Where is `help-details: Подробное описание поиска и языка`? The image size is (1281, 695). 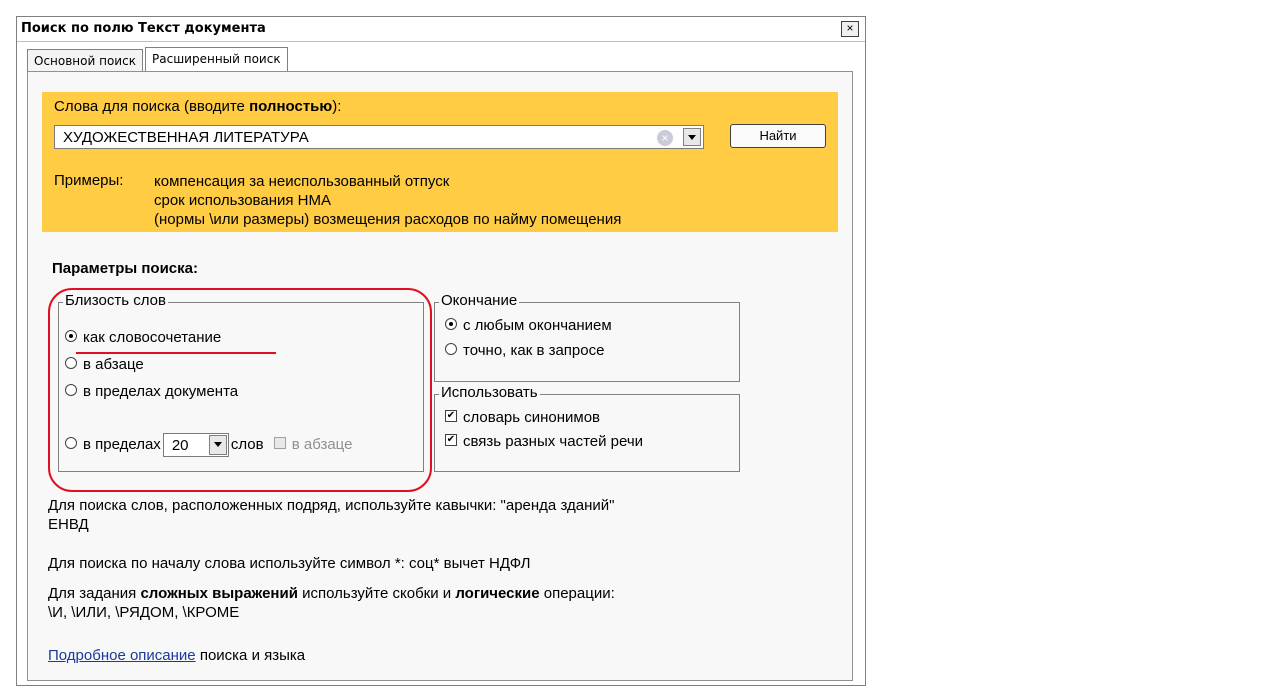
help-details: Подробное описание поиска и языка is located at coordinates (177, 655).